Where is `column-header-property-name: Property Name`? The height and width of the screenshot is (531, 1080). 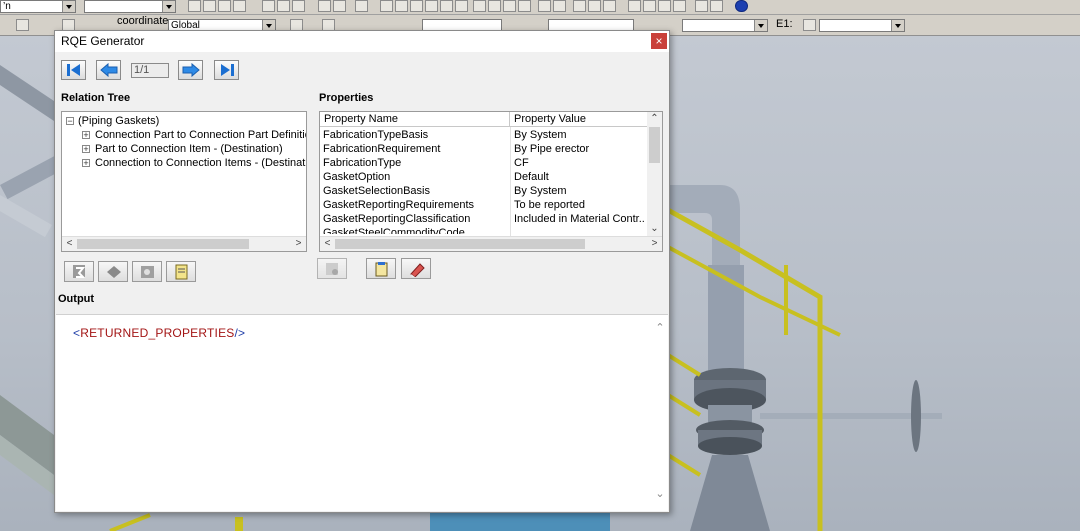
column-header-property-name: Property Name is located at coordinates (415, 119).